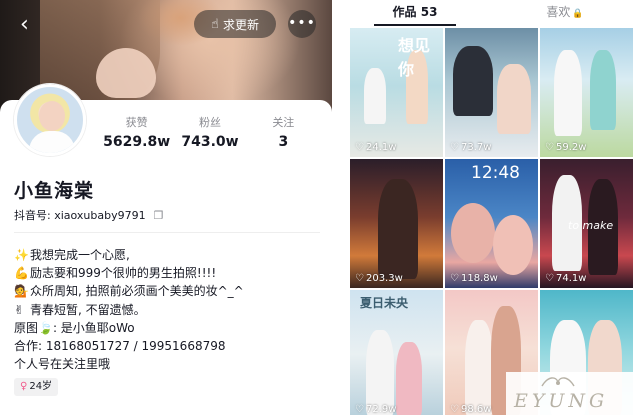 The width and height of the screenshot is (640, 415). I want to click on bio-line: ✨我想完成一个心愿,, so click(169, 255).